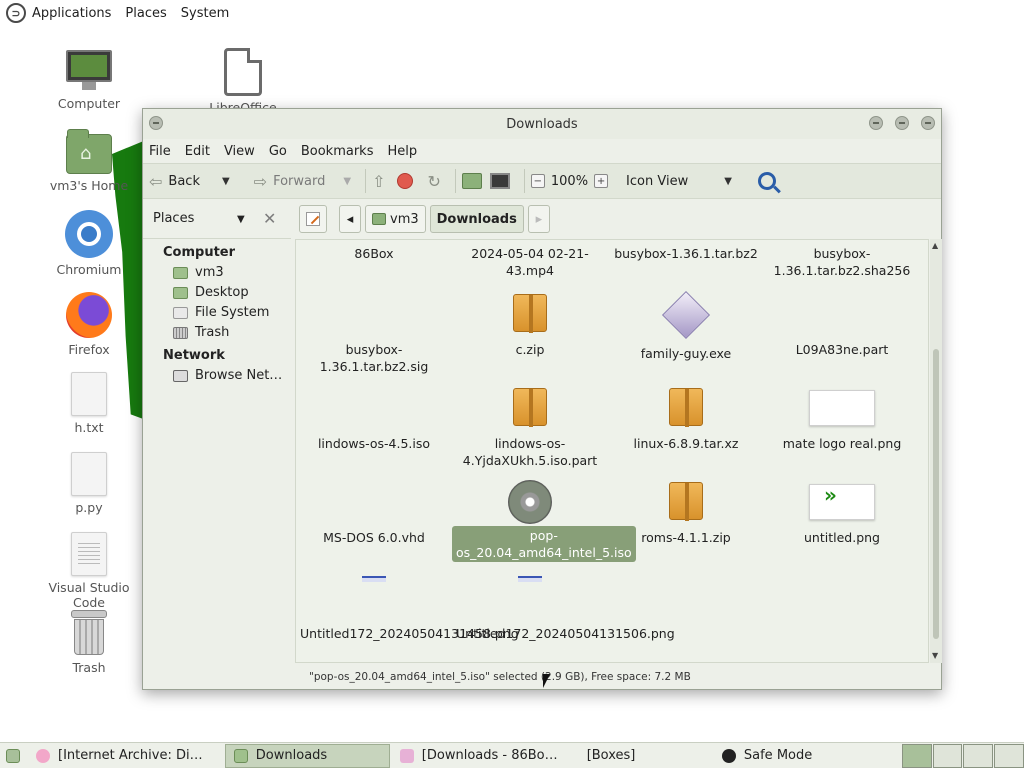 The height and width of the screenshot is (768, 1024). What do you see at coordinates (226, 181) in the screenshot?
I see `back-history-dropdown-icon: ▼` at bounding box center [226, 181].